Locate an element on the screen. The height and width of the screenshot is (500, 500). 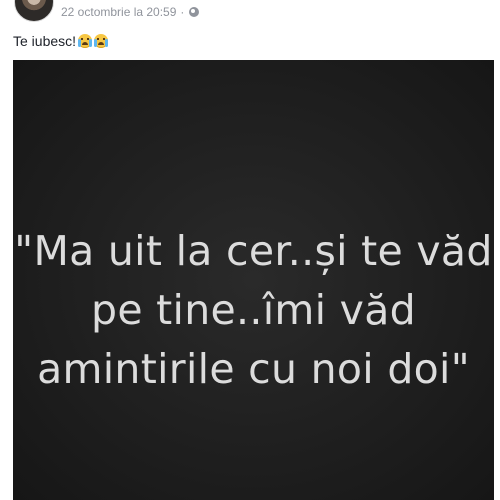
quote-line: "Ma uit la cer..și te văd is located at coordinates (253, 251).